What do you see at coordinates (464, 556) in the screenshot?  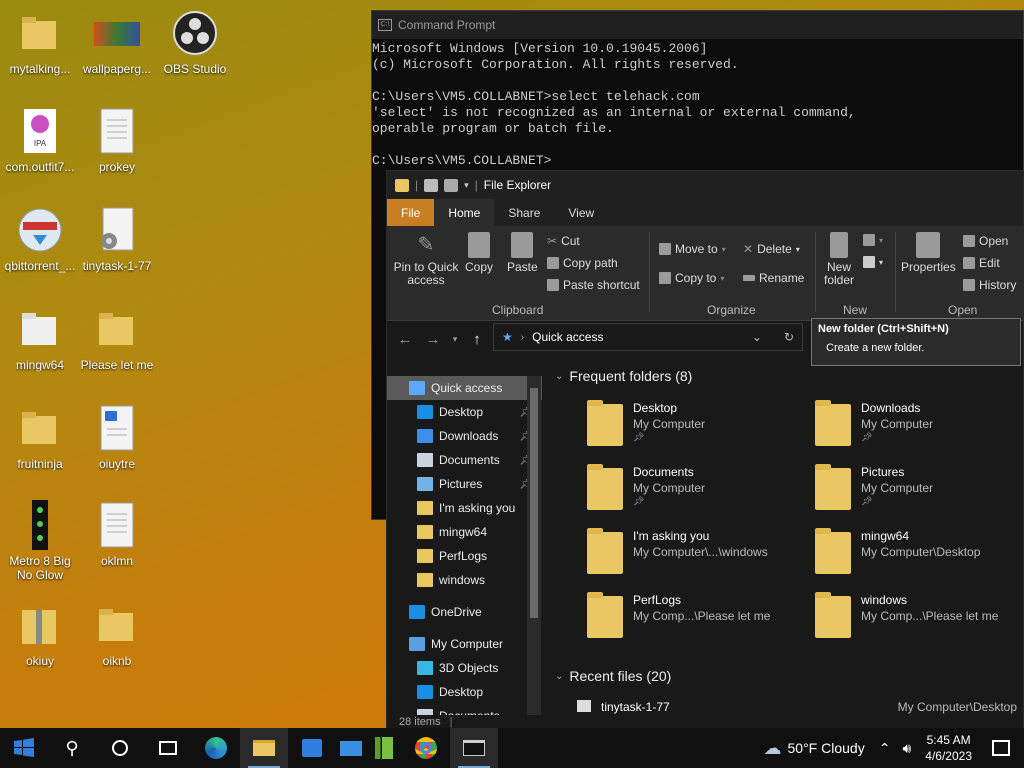 I see `nav-item: PerfLogs` at bounding box center [464, 556].